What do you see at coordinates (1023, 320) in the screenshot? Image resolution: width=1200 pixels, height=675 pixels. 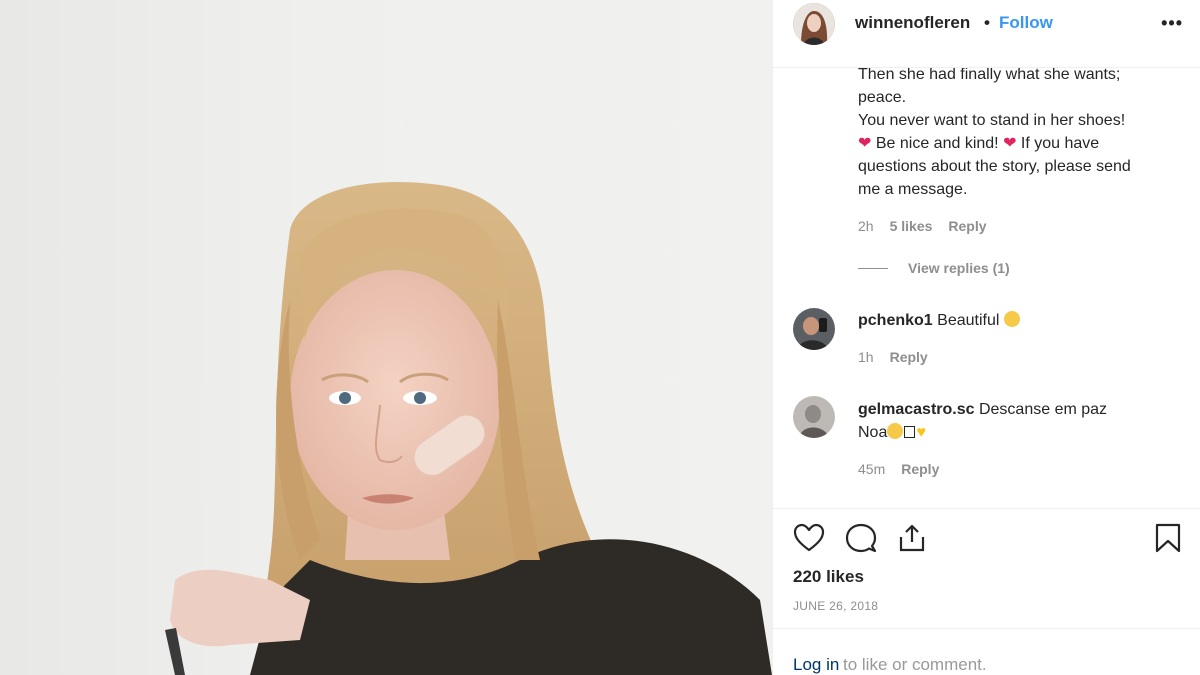 I see `comment-body: pchenko1 Beautiful` at bounding box center [1023, 320].